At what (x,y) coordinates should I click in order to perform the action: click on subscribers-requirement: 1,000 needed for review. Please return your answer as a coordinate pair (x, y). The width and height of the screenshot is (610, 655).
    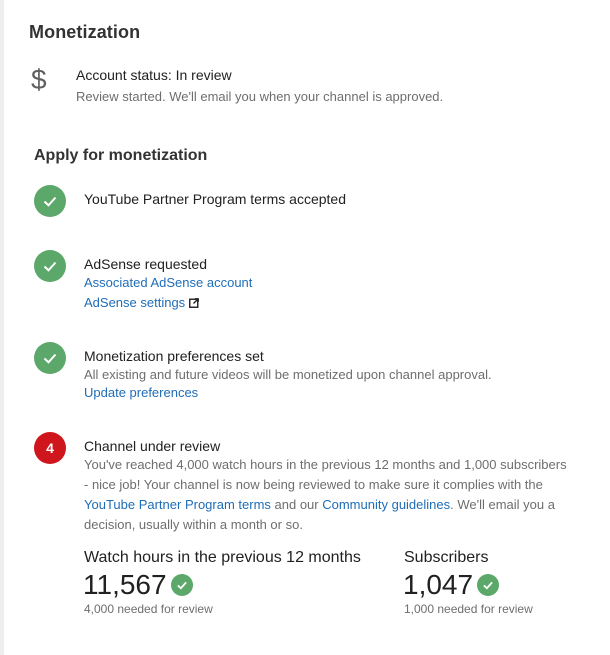
    Looking at the image, I should click on (468, 609).